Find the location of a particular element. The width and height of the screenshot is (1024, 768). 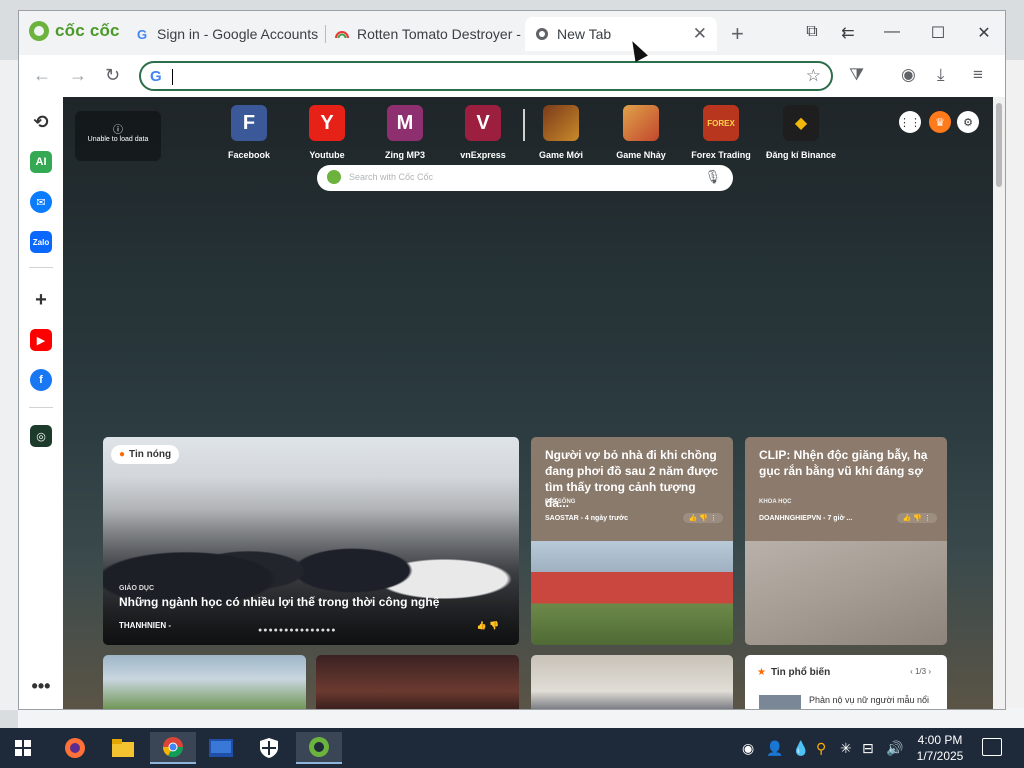

taskbar-clock: 4:00 PM 1/7/2025 is located at coordinates (940, 748).